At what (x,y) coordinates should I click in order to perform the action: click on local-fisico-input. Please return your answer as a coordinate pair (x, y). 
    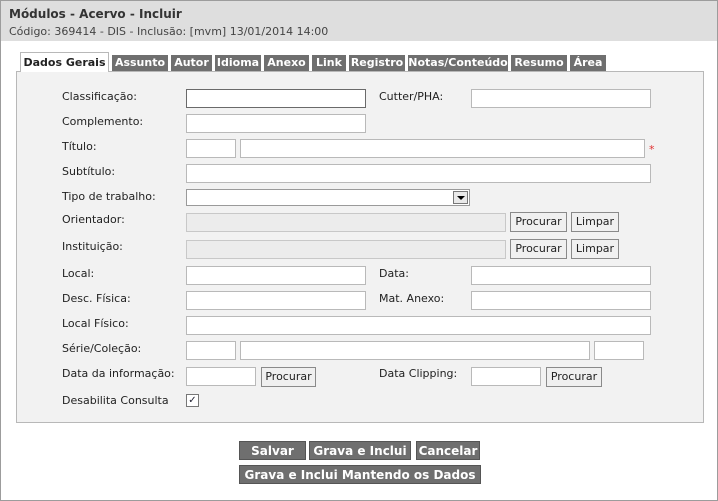
    Looking at the image, I should click on (418, 325).